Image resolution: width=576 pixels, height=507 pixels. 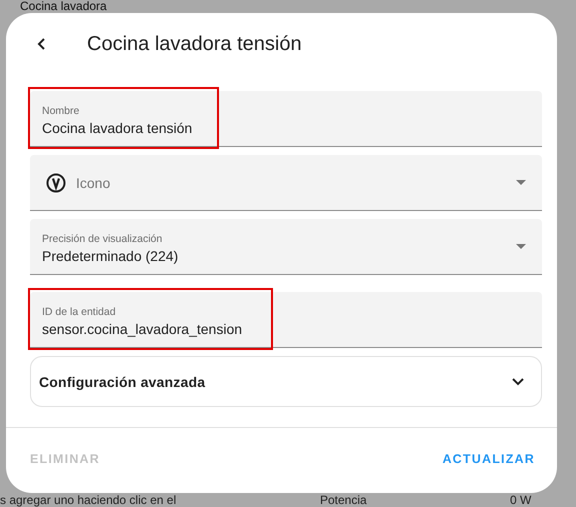 I want to click on sensor-label: Potencia, so click(x=344, y=500).